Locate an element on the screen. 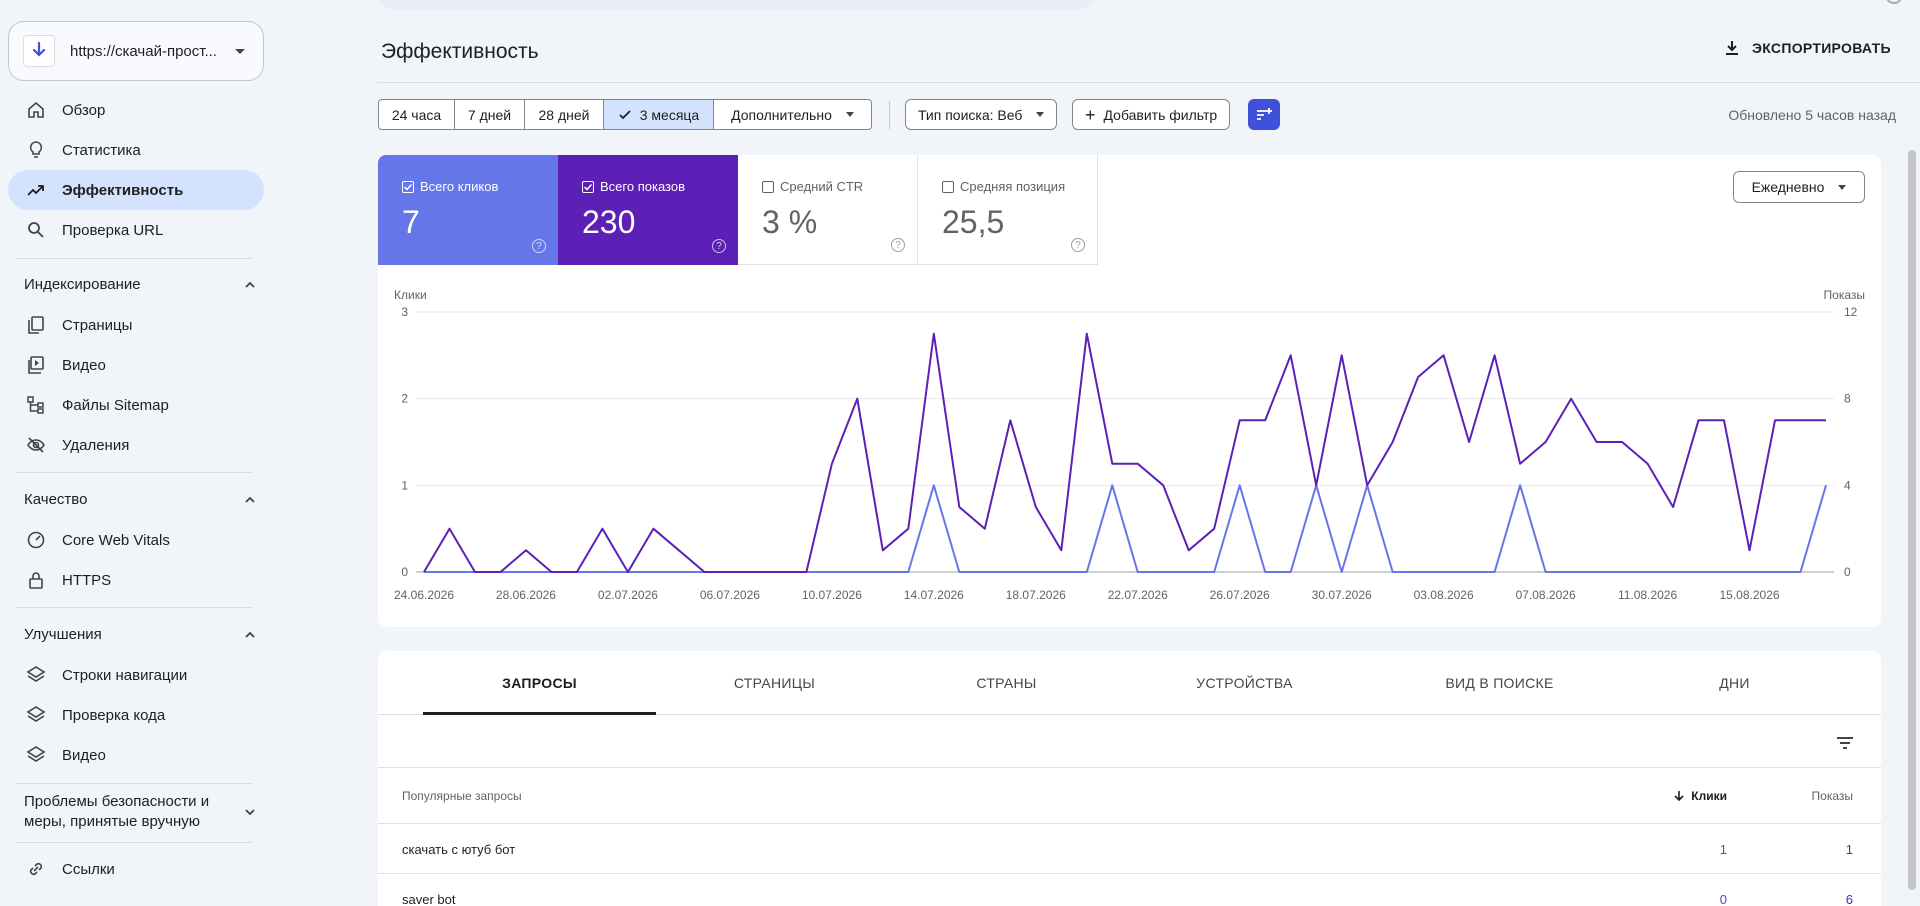  y-left-axis-label: Клики is located at coordinates (410, 295).